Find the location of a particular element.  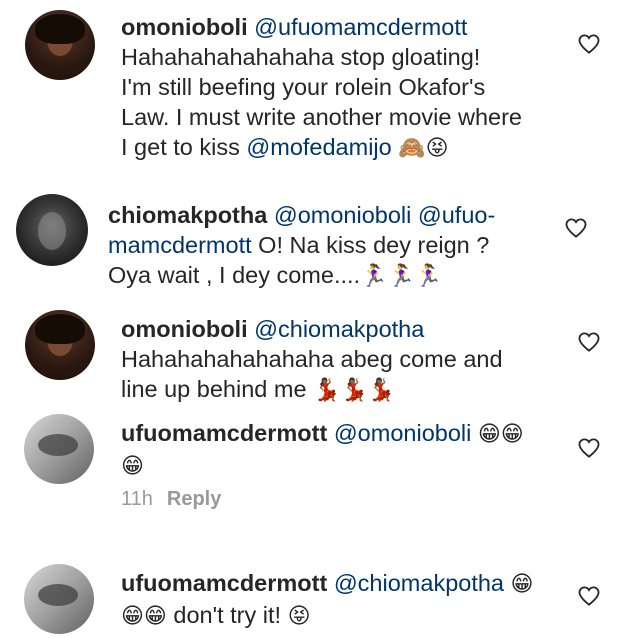

comment-line: don't try it! is located at coordinates (227, 615).